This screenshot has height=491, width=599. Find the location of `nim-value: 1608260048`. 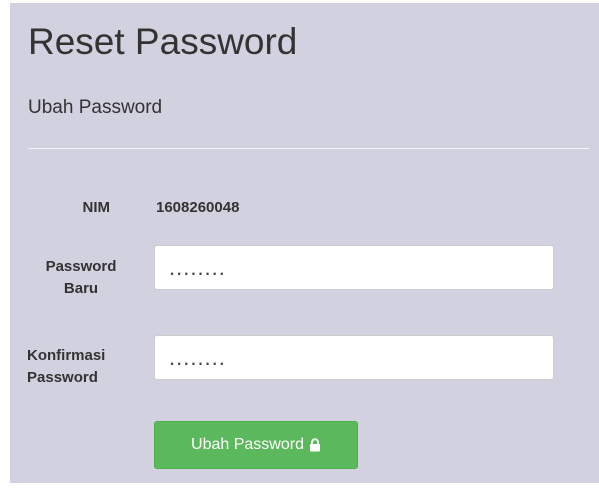

nim-value: 1608260048 is located at coordinates (198, 207).